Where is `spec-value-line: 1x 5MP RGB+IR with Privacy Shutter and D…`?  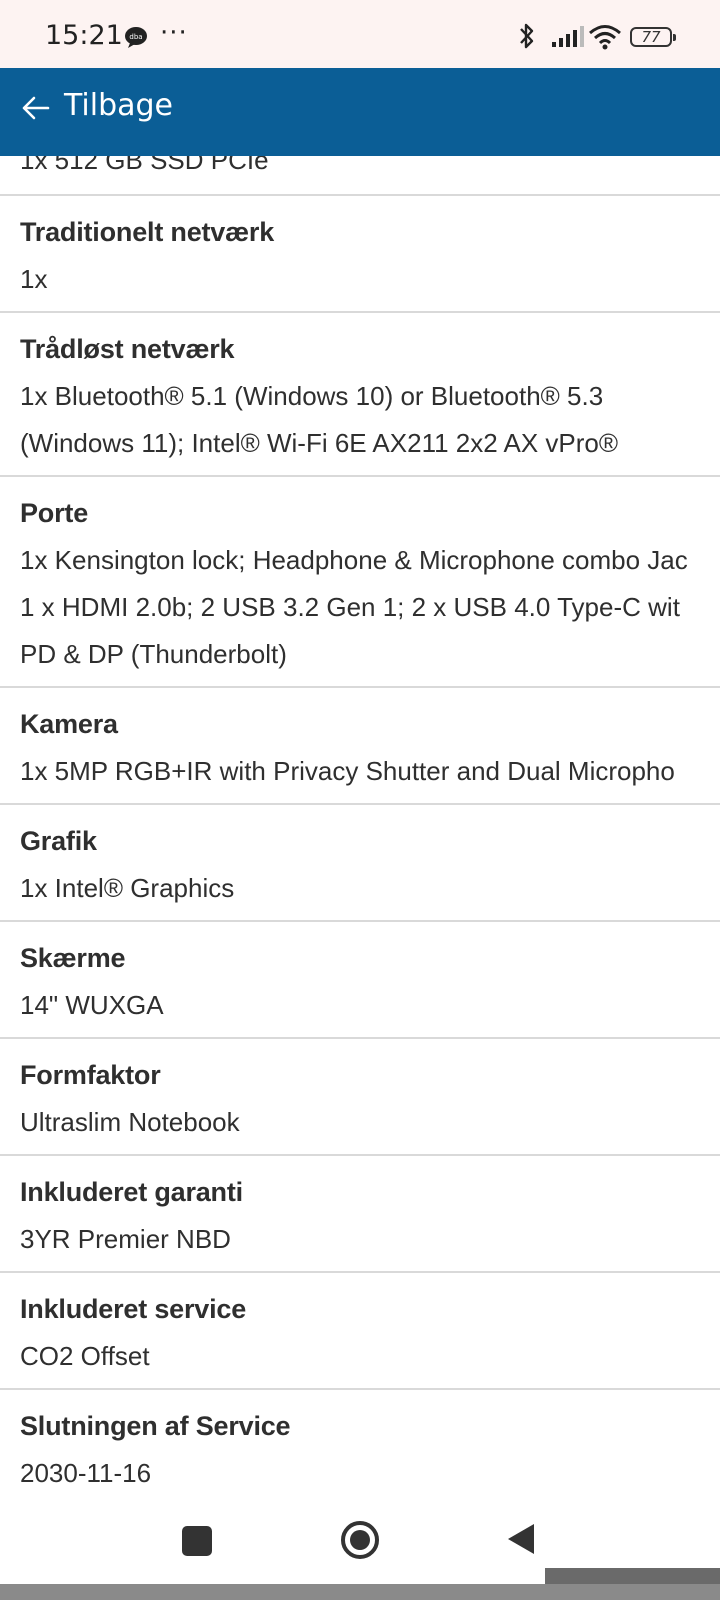
spec-value-line: 1x 5MP RGB+IR with Privacy Shutter and D… is located at coordinates (347, 771).